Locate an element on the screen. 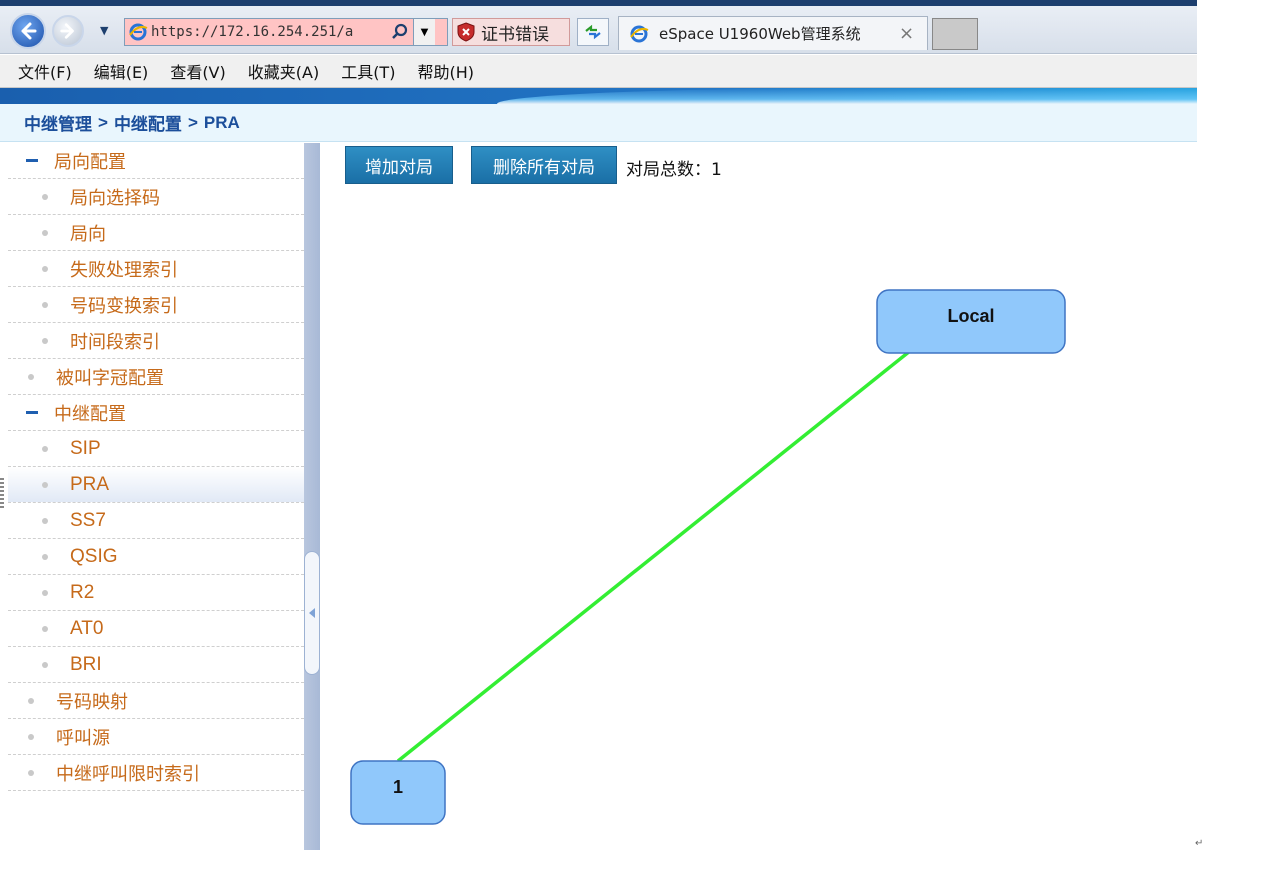 The width and height of the screenshot is (1269, 884). sidebar-item-number-change-index: 号码变换索引 is located at coordinates (156, 305).